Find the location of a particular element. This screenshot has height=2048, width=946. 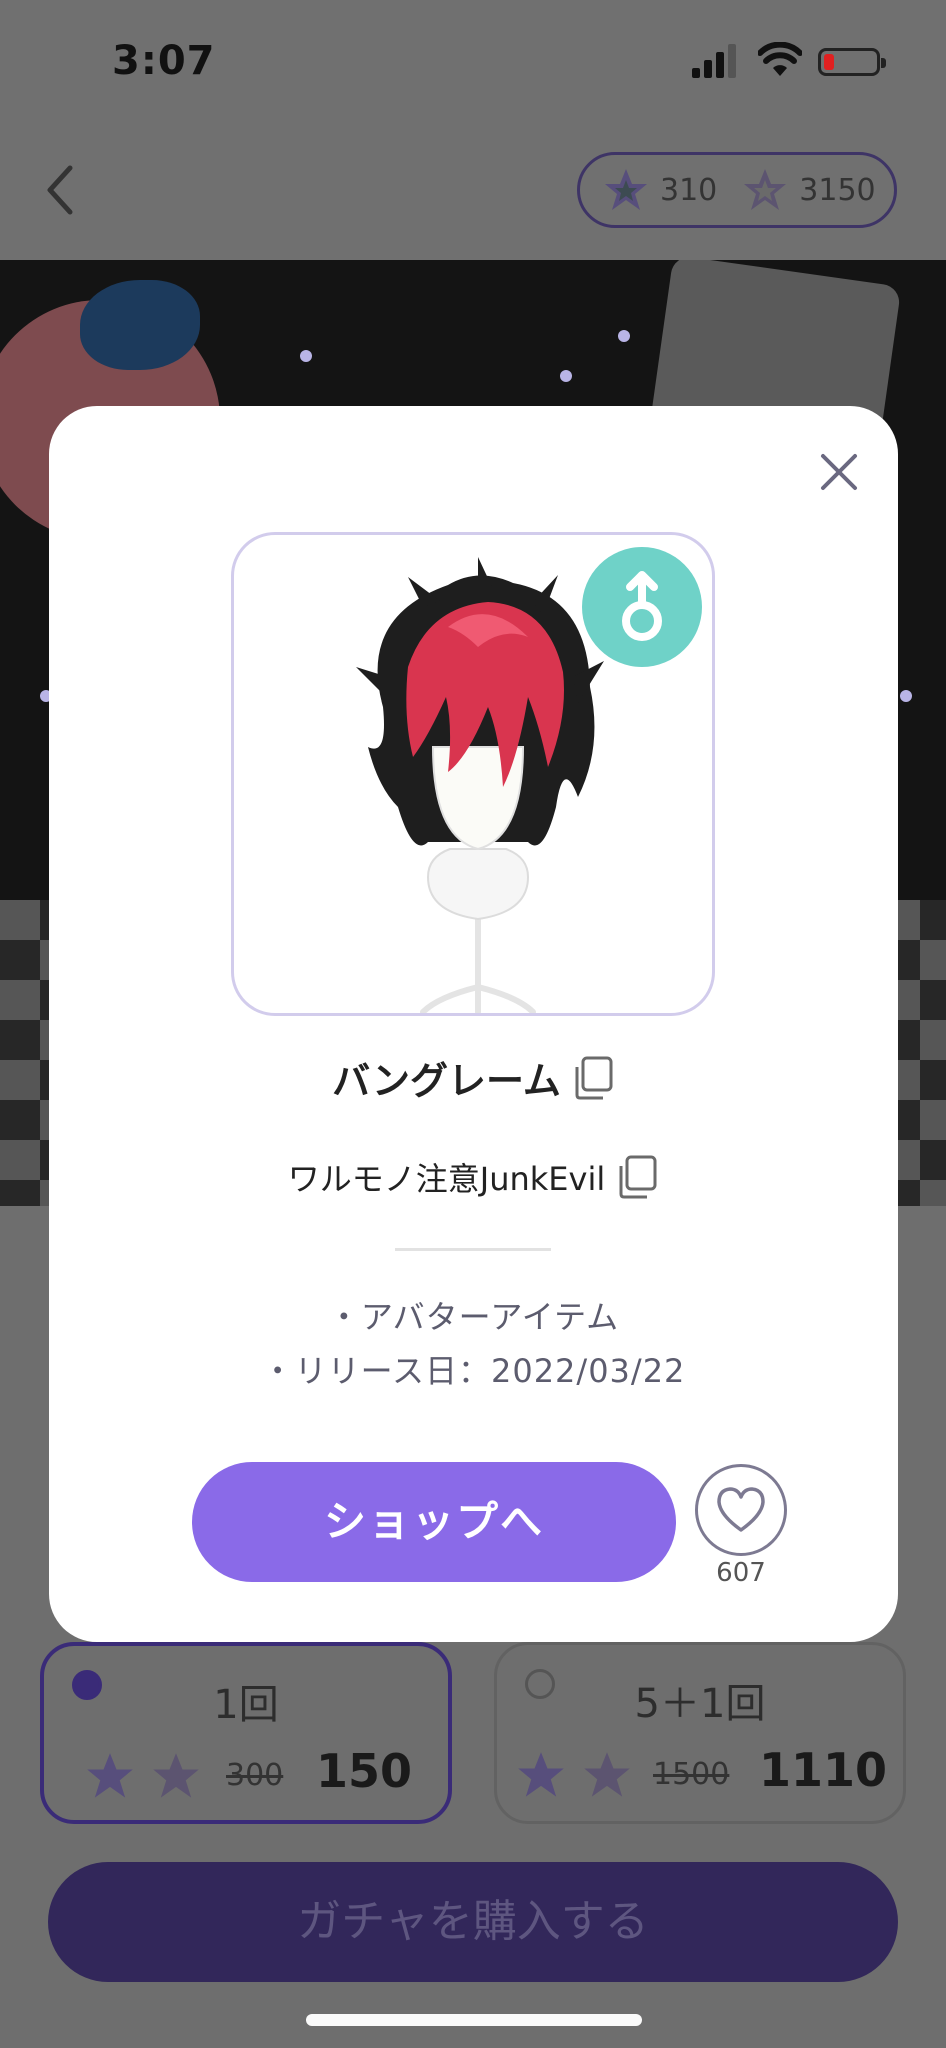

option-price: 1110 is located at coordinates (823, 1770).